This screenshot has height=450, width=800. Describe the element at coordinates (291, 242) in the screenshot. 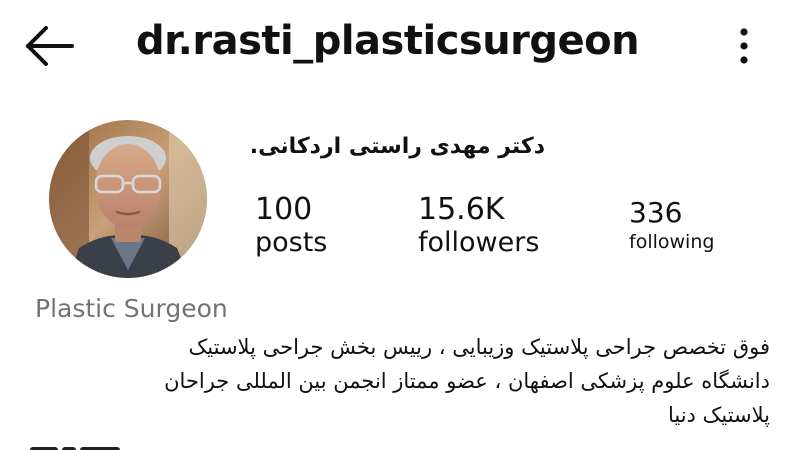

I see `posts-label: posts` at that location.